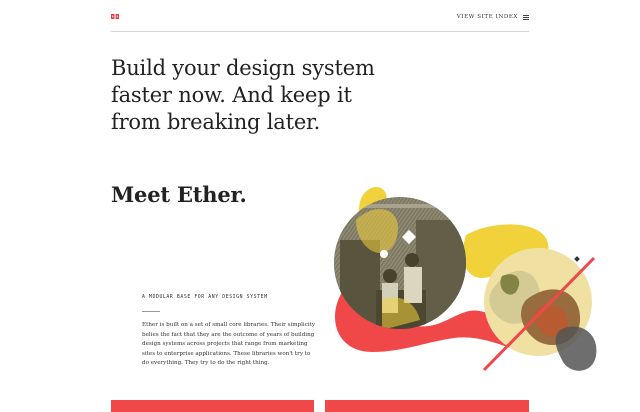 This screenshot has height=412, width=640. I want to click on view-site-index-label: VIEW SITE INDEX, so click(487, 17).